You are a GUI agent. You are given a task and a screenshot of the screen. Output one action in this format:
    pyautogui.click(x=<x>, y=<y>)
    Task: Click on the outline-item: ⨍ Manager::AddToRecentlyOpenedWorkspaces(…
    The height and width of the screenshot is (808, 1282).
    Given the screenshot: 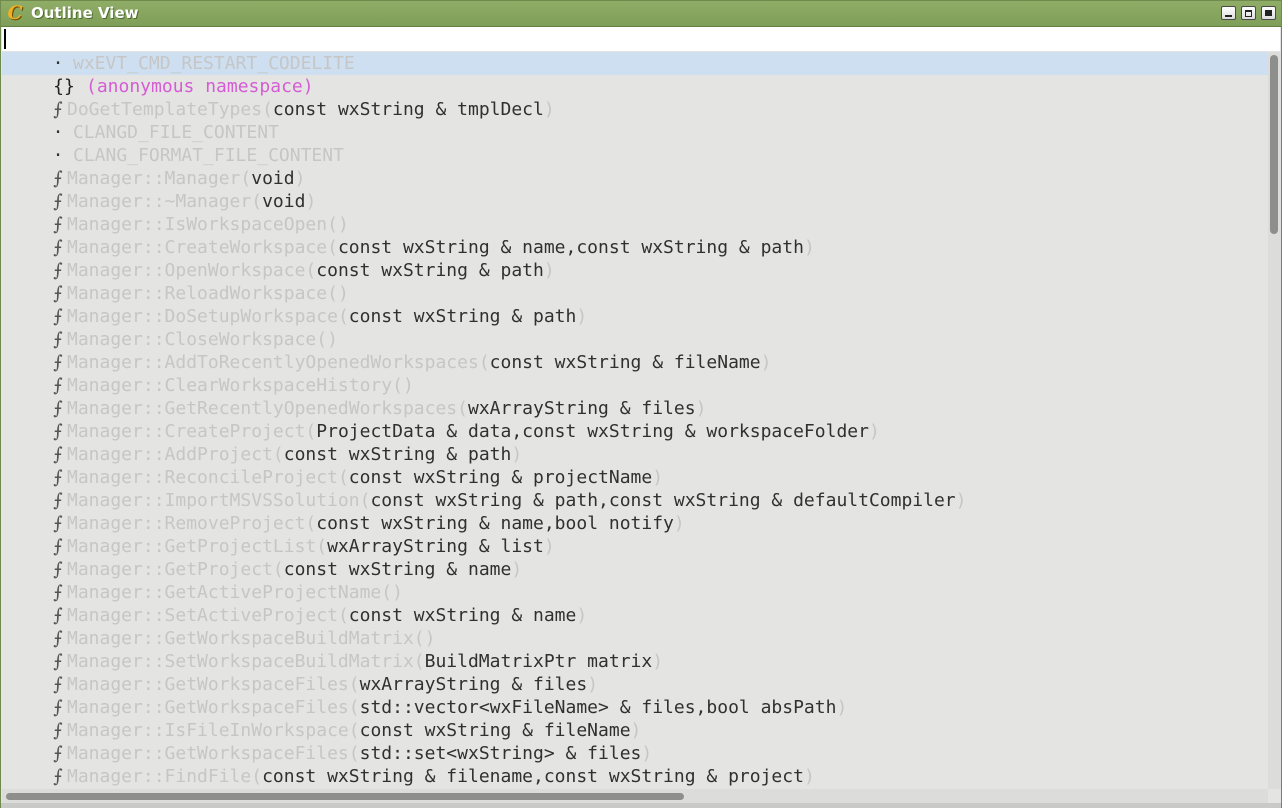 What is the action you would take?
    pyautogui.click(x=635, y=362)
    